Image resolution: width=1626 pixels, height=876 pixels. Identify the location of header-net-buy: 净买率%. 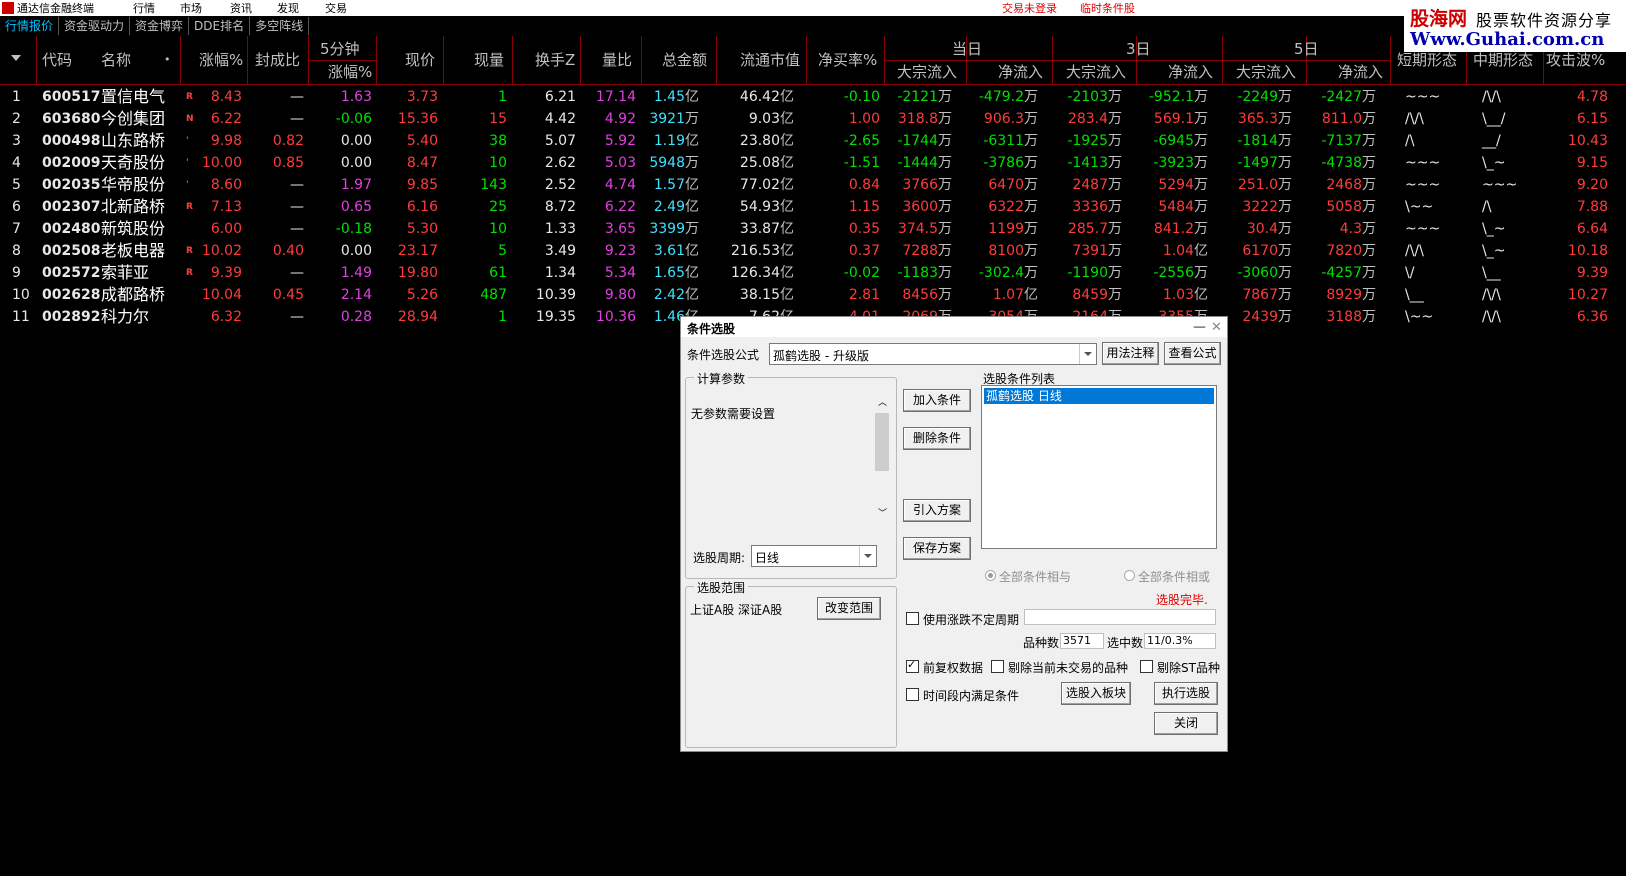
(847, 60).